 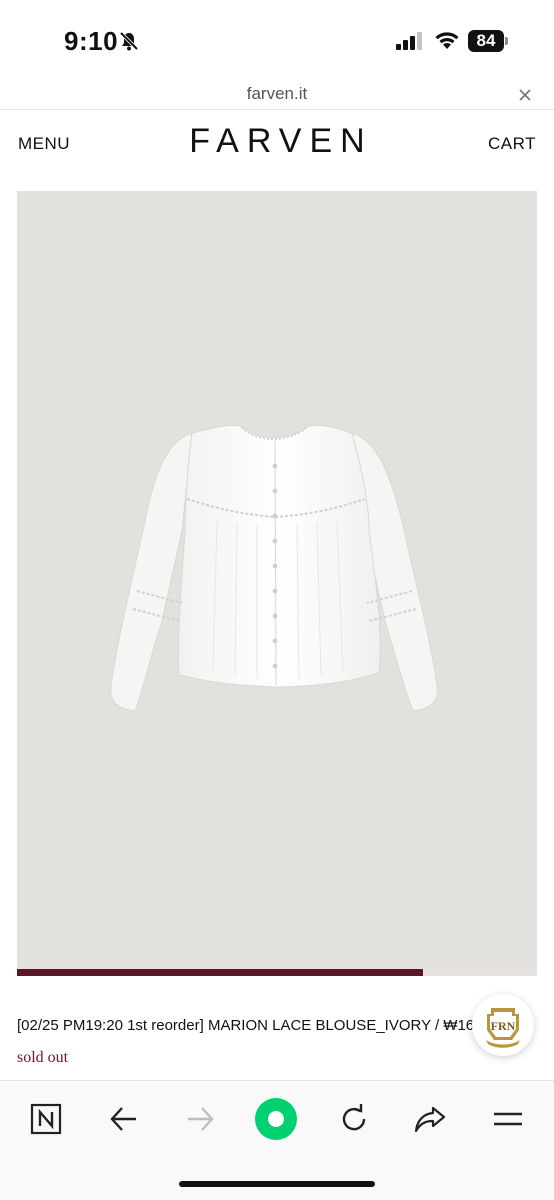 I want to click on naver-home-icon, so click(x=46, y=1119).